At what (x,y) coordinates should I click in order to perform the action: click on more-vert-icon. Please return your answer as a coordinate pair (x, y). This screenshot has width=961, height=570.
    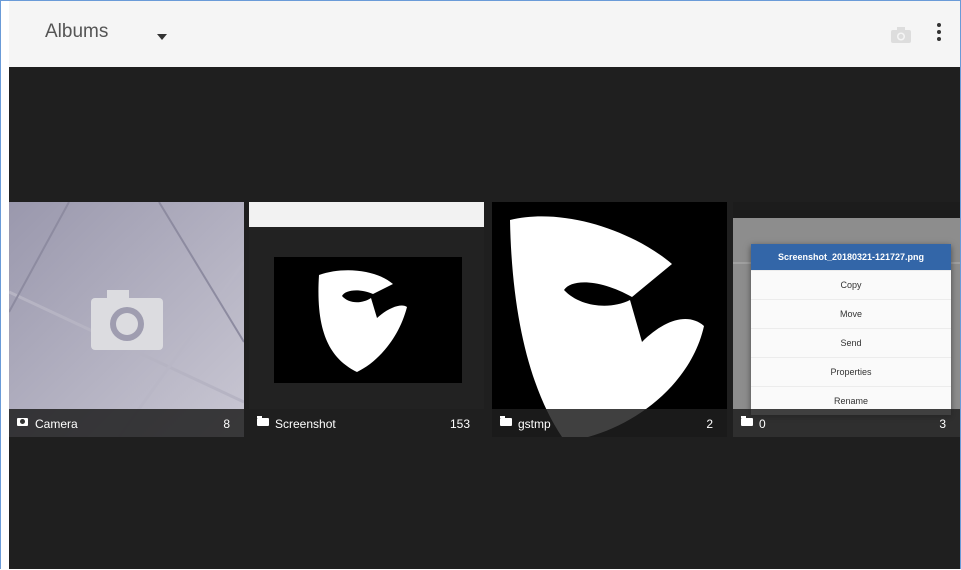
    Looking at the image, I should click on (939, 34).